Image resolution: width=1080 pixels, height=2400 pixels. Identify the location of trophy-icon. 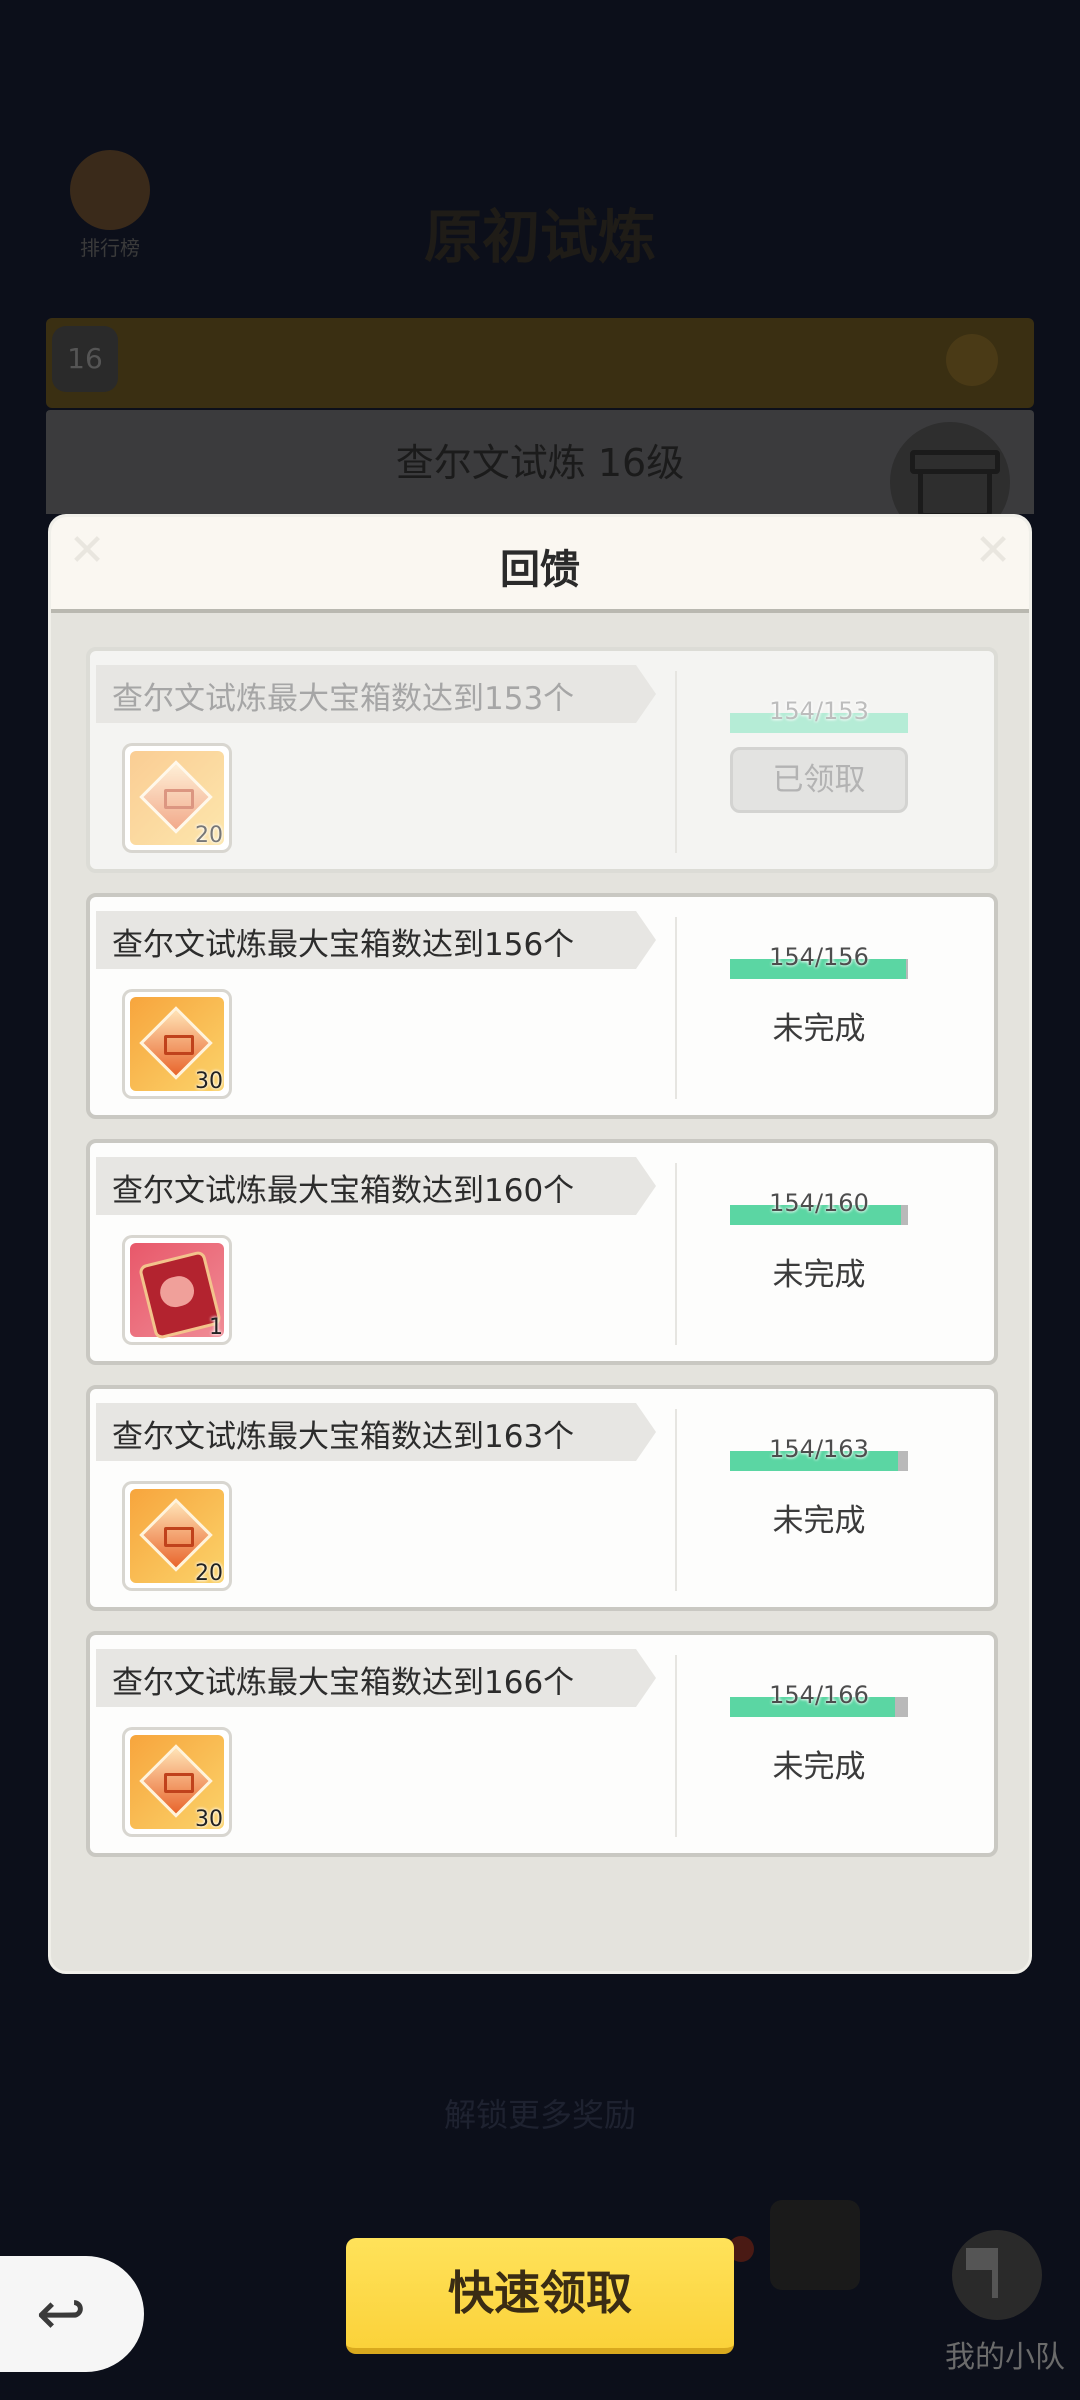
(815, 2245).